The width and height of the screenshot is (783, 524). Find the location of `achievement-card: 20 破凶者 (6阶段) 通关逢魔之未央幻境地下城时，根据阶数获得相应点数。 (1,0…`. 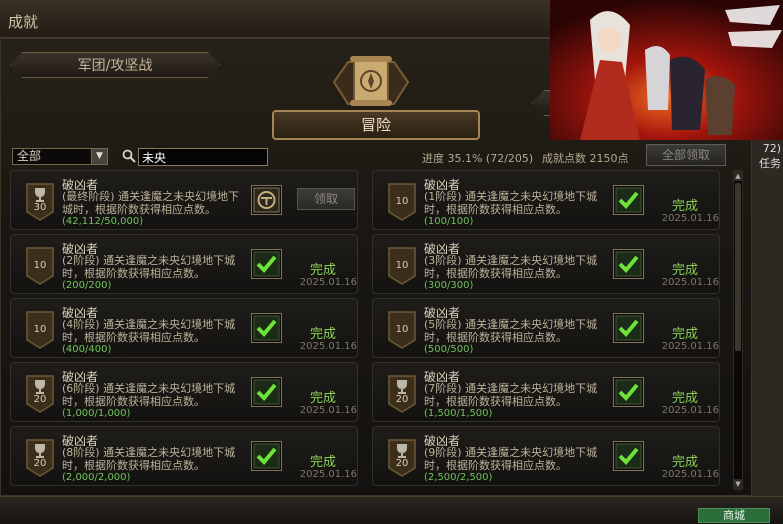

achievement-card: 20 破凶者 (6阶段) 通关逢魔之未央幻境地下城时，根据阶数获得相应点数。 (1,0… is located at coordinates (184, 392).